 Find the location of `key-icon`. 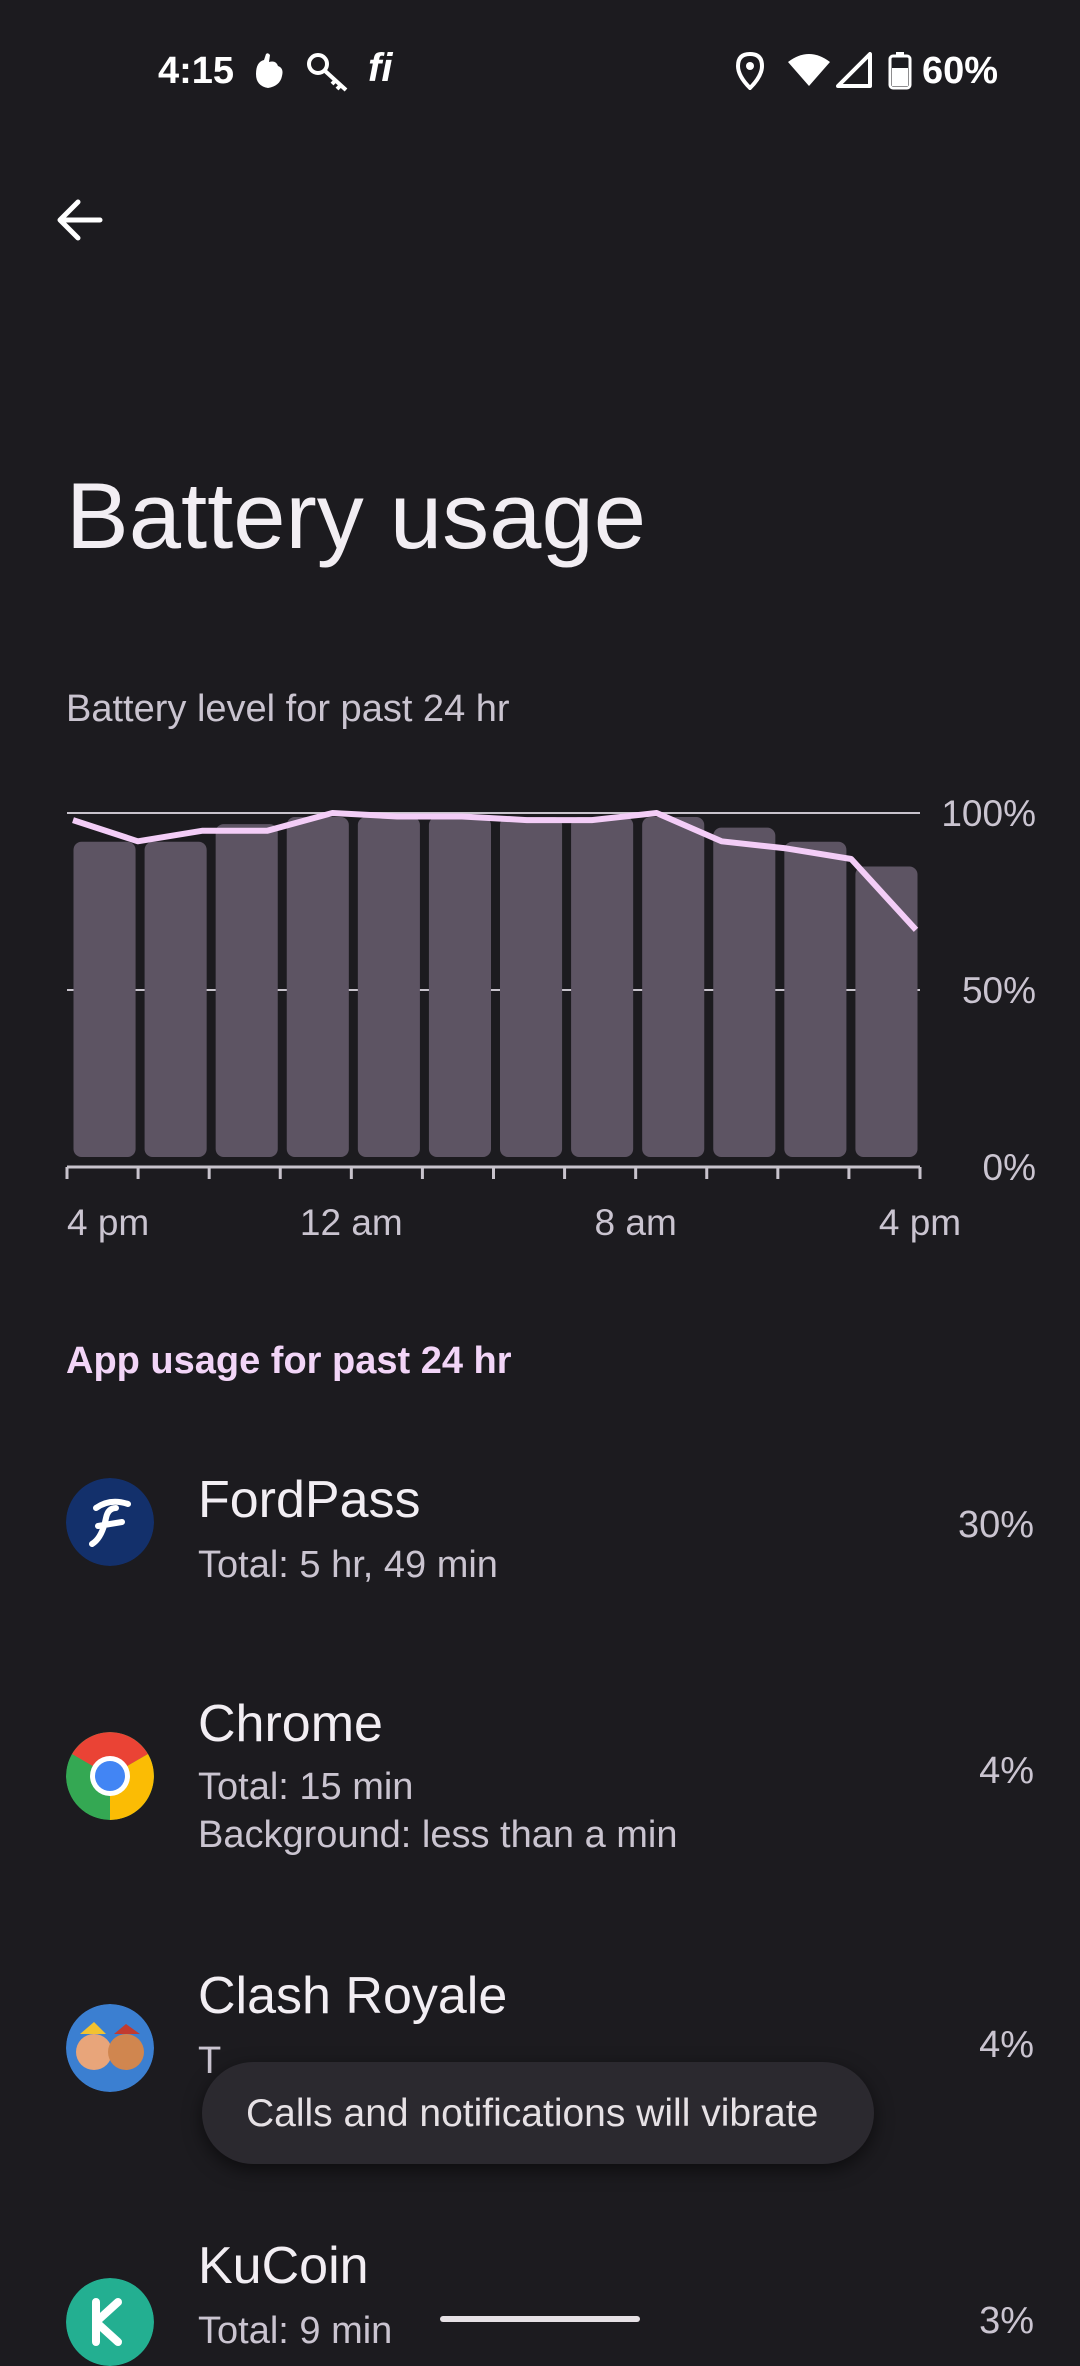

key-icon is located at coordinates (327, 72).